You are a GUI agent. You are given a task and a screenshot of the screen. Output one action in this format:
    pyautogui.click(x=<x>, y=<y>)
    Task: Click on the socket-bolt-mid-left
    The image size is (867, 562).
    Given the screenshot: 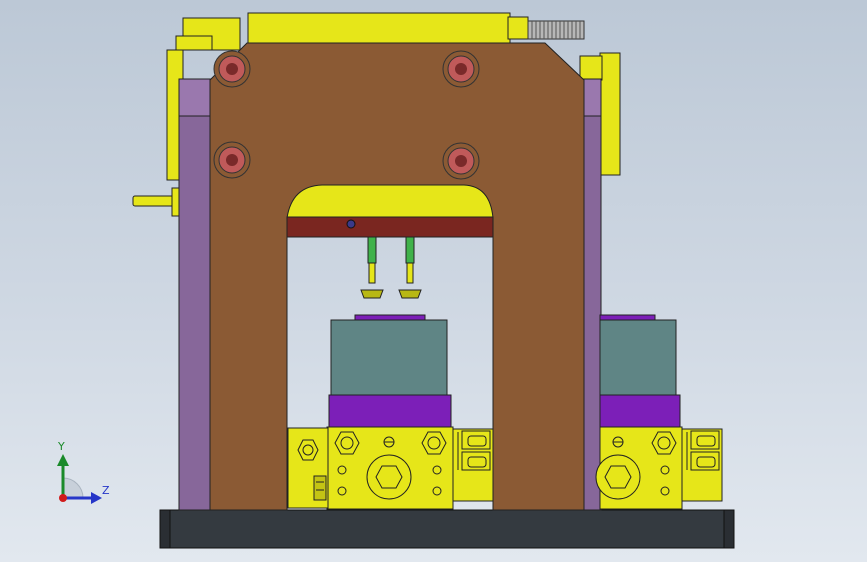 What is the action you would take?
    pyautogui.click(x=232, y=160)
    